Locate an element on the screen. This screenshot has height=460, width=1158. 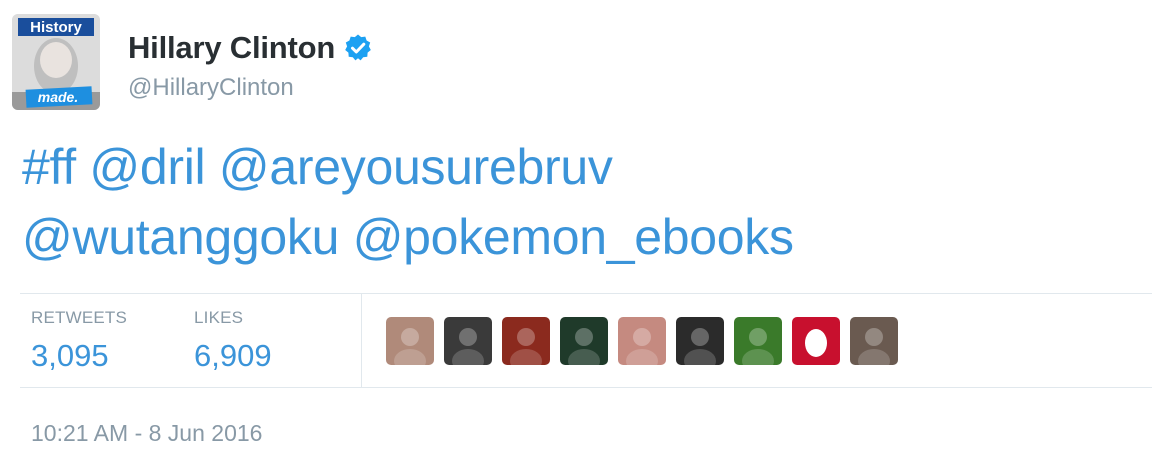
mention-link: @areyousurebruv is located at coordinates (416, 167).